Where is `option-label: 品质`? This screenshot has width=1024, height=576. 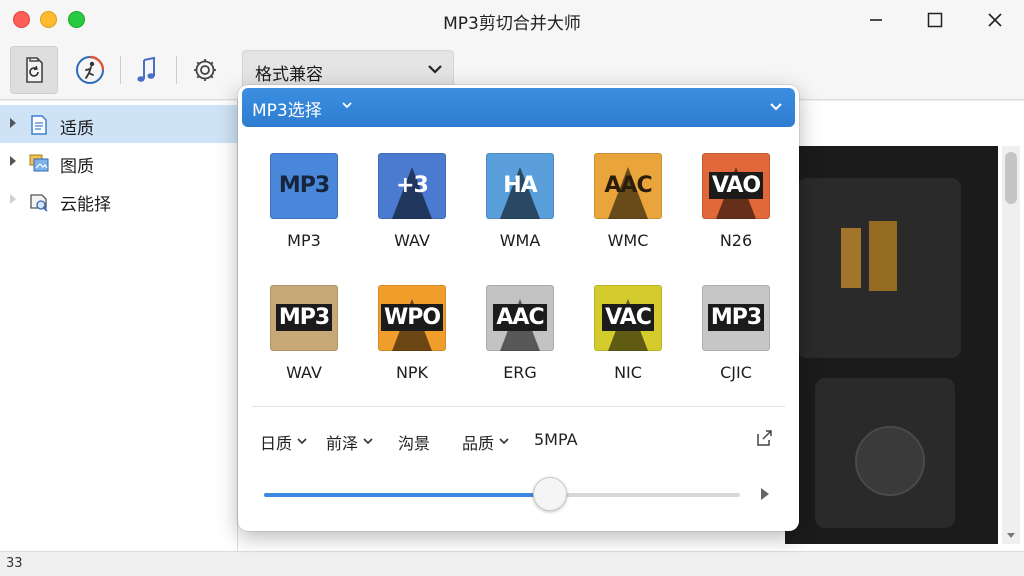
option-label: 品质 is located at coordinates (478, 443).